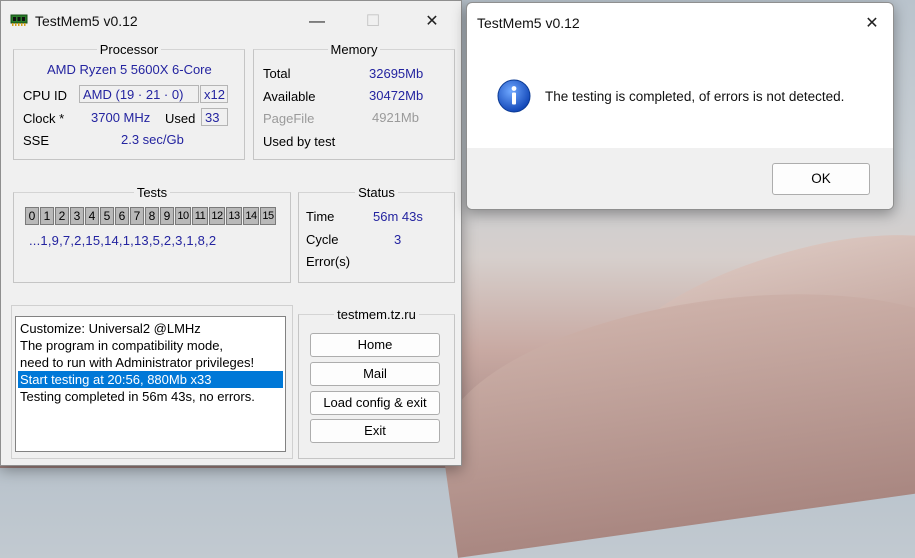 Image resolution: width=915 pixels, height=558 pixels. Describe the element at coordinates (514, 96) in the screenshot. I see `info-icon` at that location.